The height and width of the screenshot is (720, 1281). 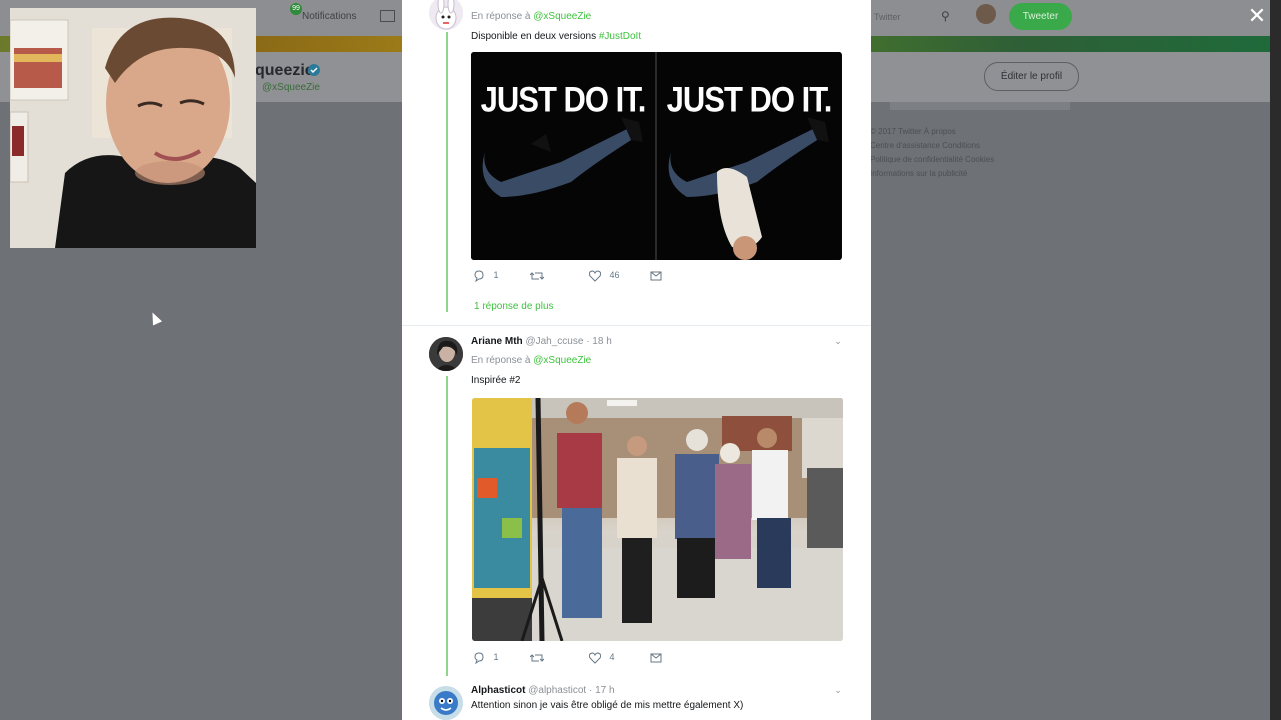 I want to click on notifications-link: Notifications, so click(x=329, y=16).